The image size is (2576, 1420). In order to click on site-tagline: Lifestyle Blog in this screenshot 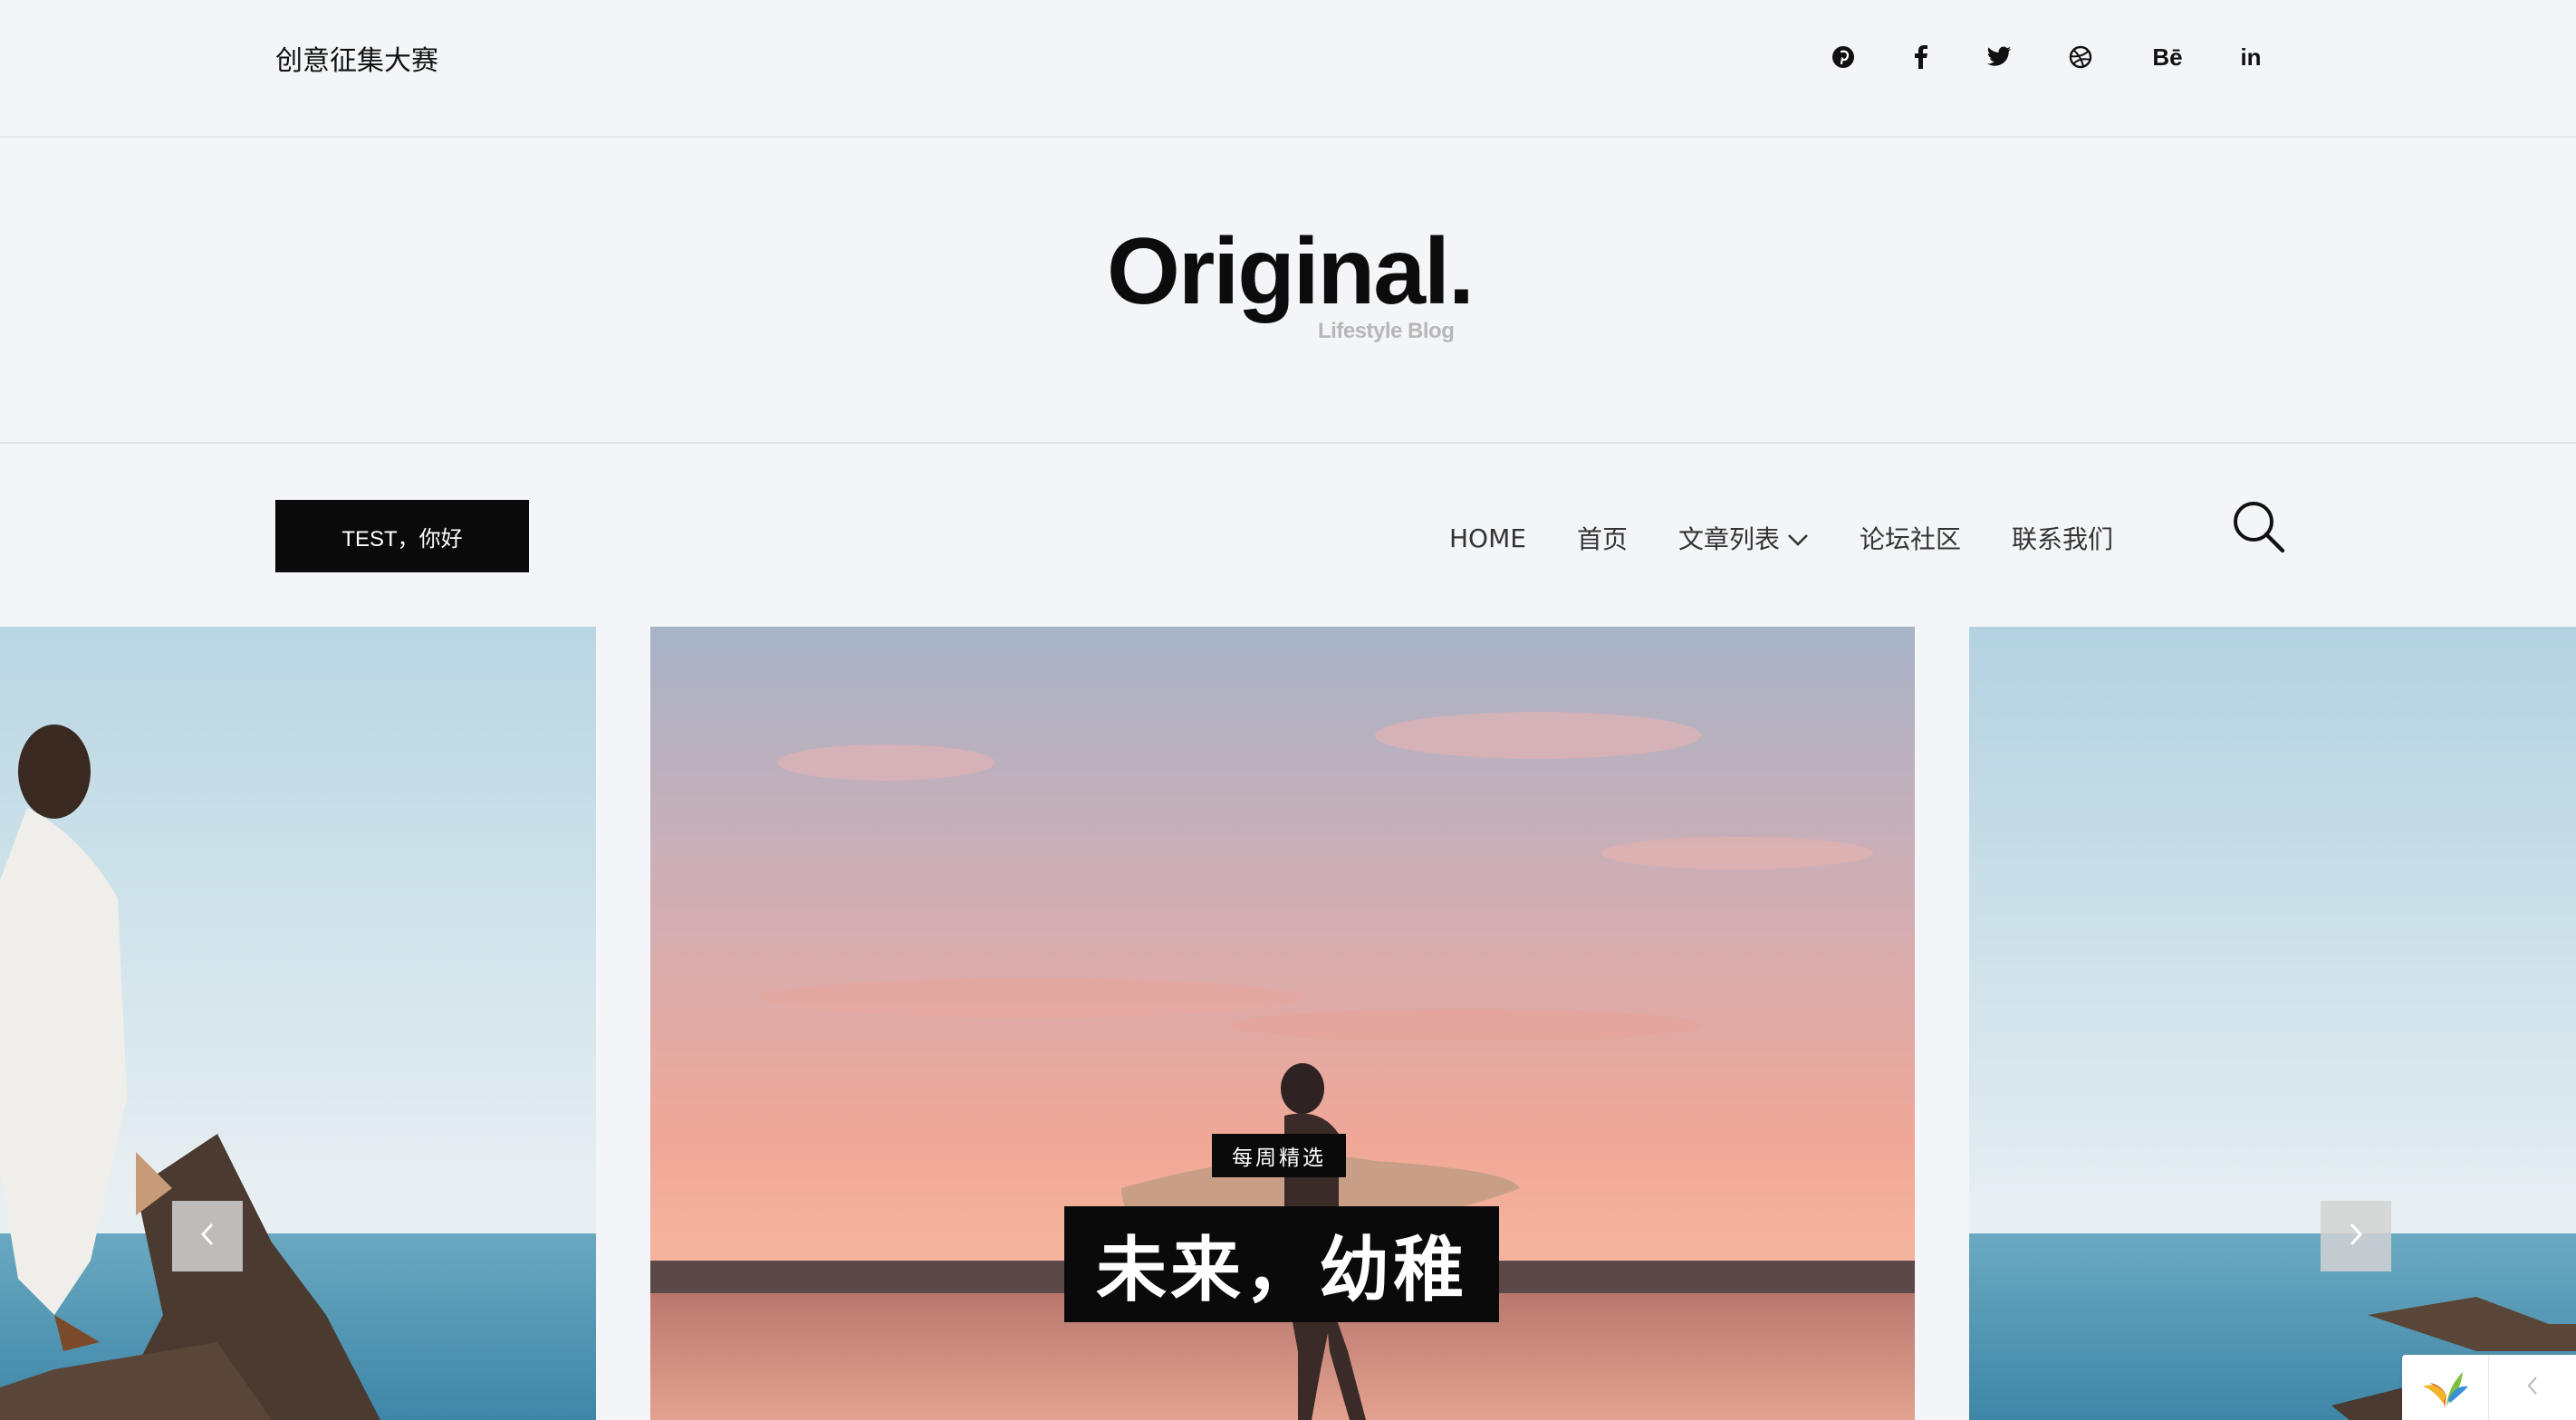, I will do `click(1386, 331)`.